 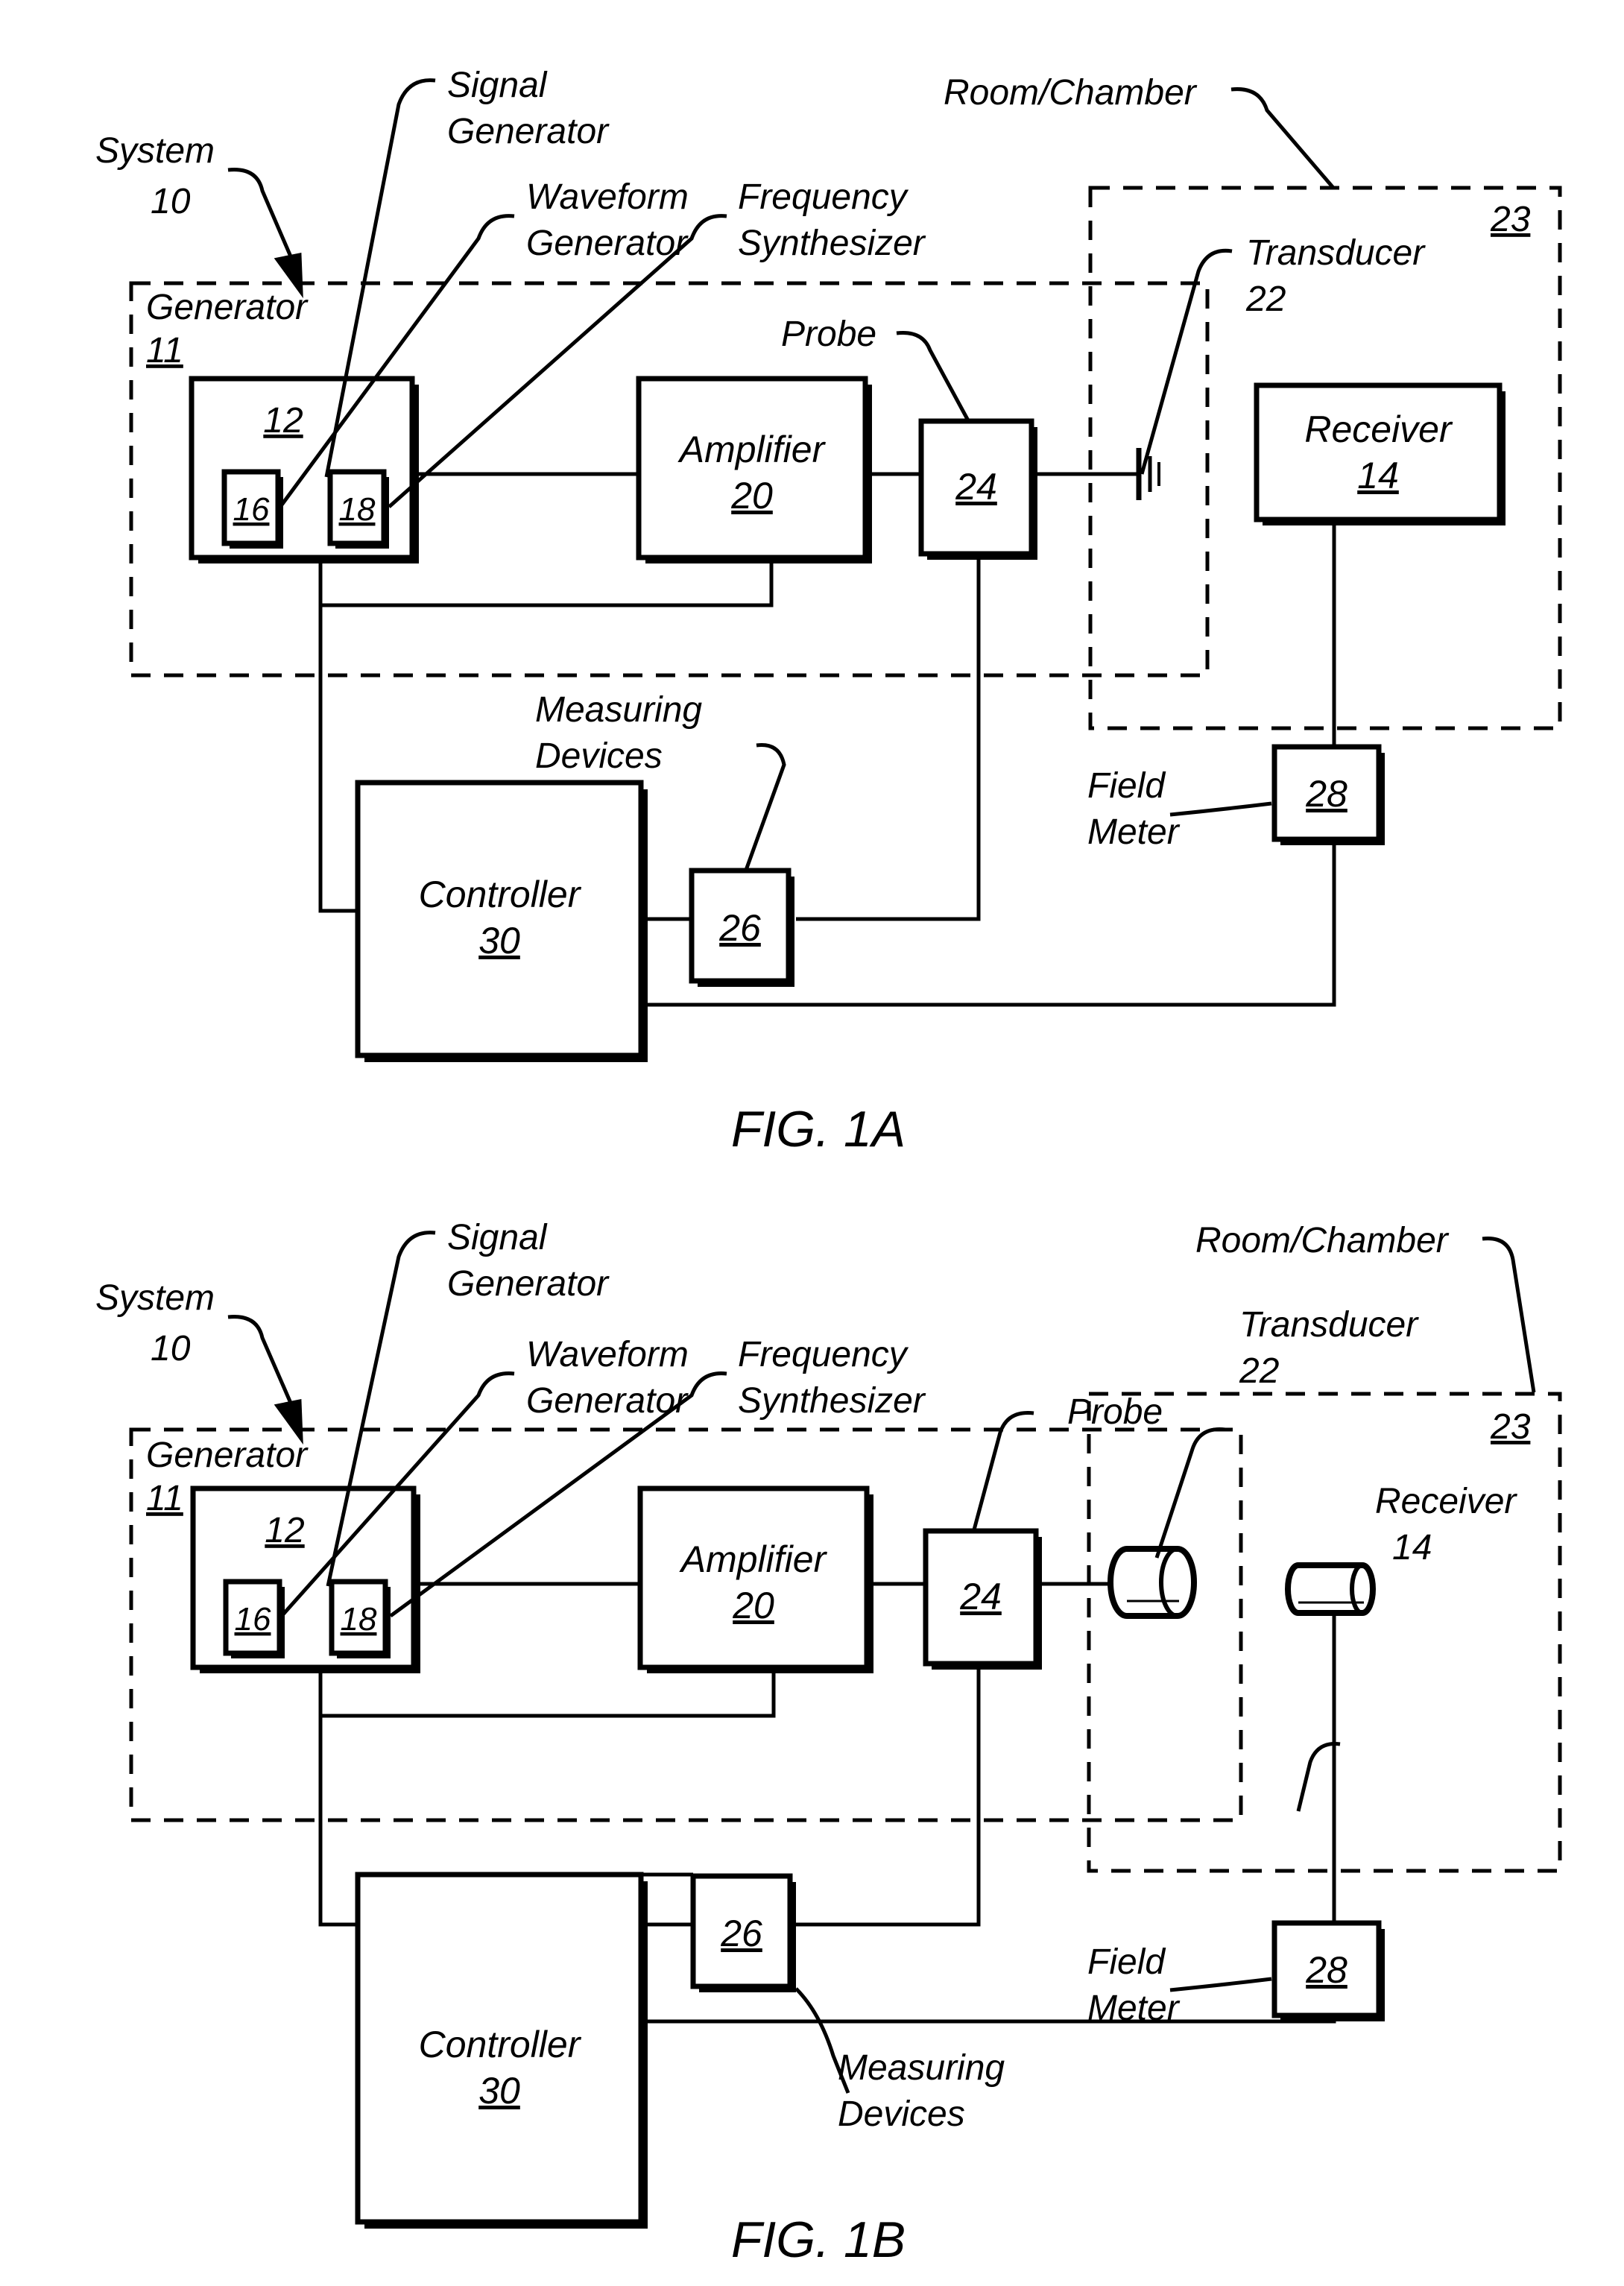 What do you see at coordinates (500, 2045) in the screenshot?
I see `controller-label-b: Controller` at bounding box center [500, 2045].